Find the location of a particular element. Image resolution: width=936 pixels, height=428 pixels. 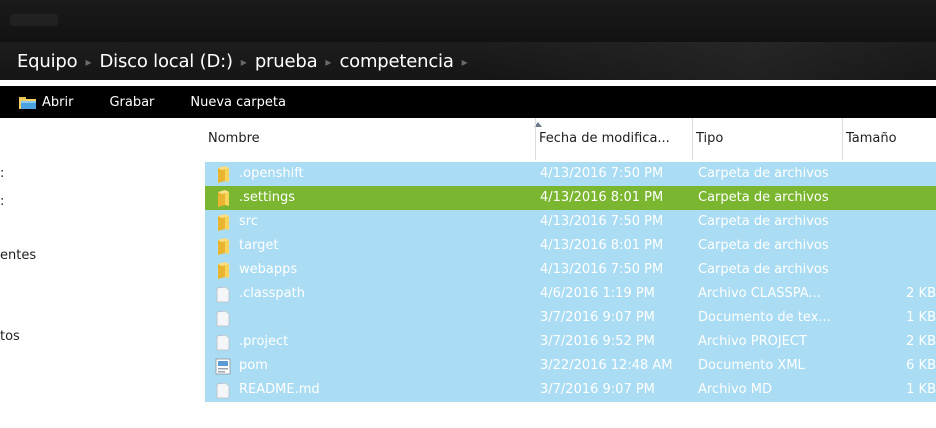

column-header-row: Nombre Fecha de modifica... Tipo Tamaño is located at coordinates (570, 139).